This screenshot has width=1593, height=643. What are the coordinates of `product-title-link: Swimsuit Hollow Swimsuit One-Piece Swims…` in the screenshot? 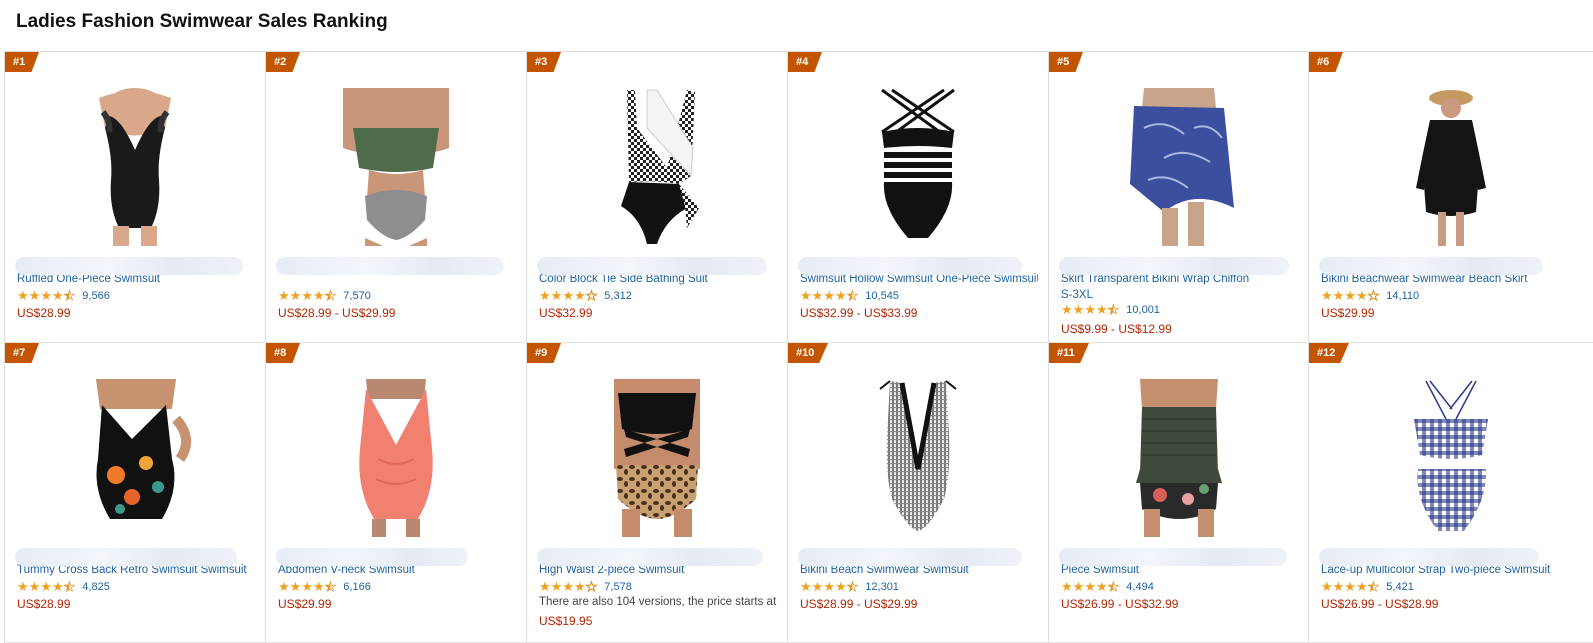 It's located at (918, 271).